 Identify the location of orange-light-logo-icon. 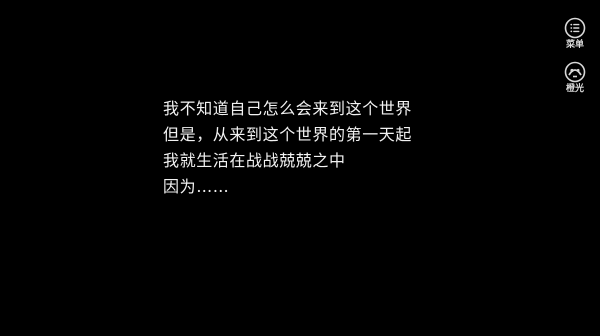
(575, 72).